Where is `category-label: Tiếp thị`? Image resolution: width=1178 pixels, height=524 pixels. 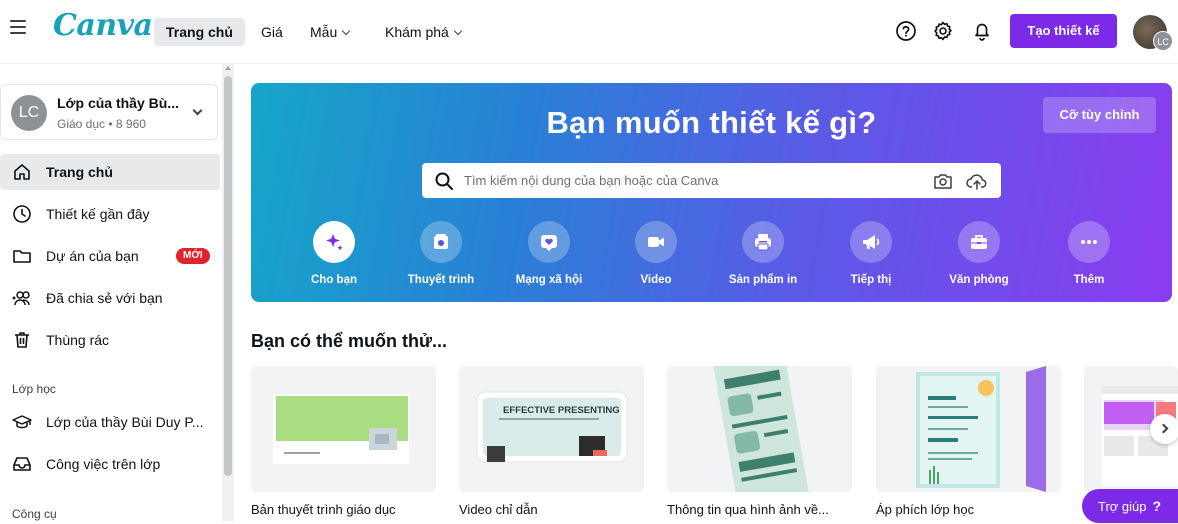
category-label: Tiếp thị is located at coordinates (871, 280).